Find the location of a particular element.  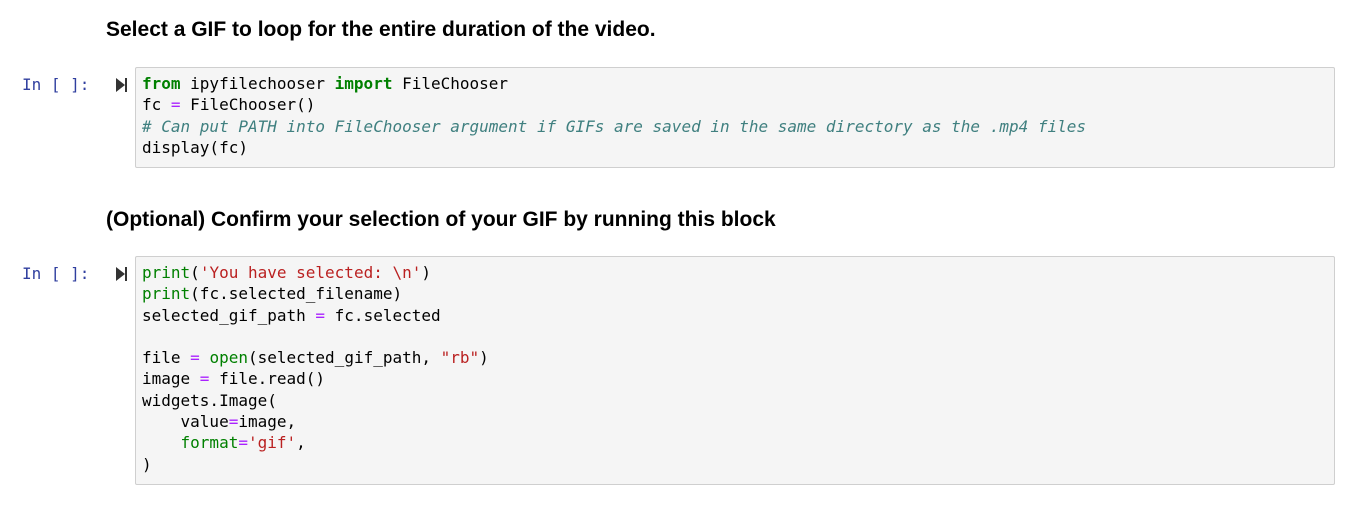

code-token: selected_gif_path is located at coordinates (229, 315).